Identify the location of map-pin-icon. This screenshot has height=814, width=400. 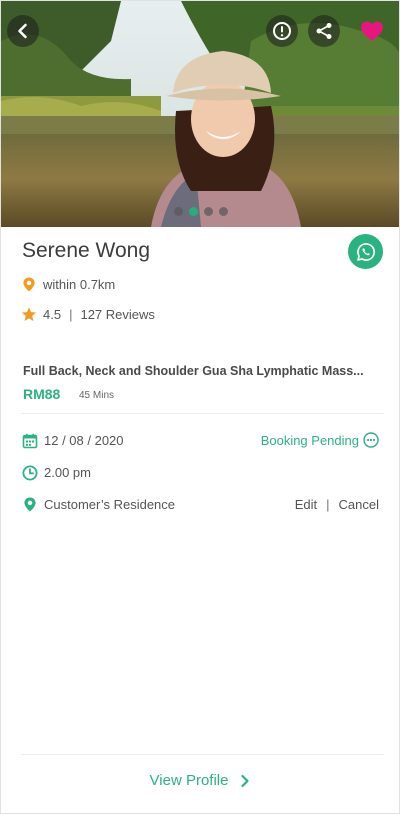
(29, 284).